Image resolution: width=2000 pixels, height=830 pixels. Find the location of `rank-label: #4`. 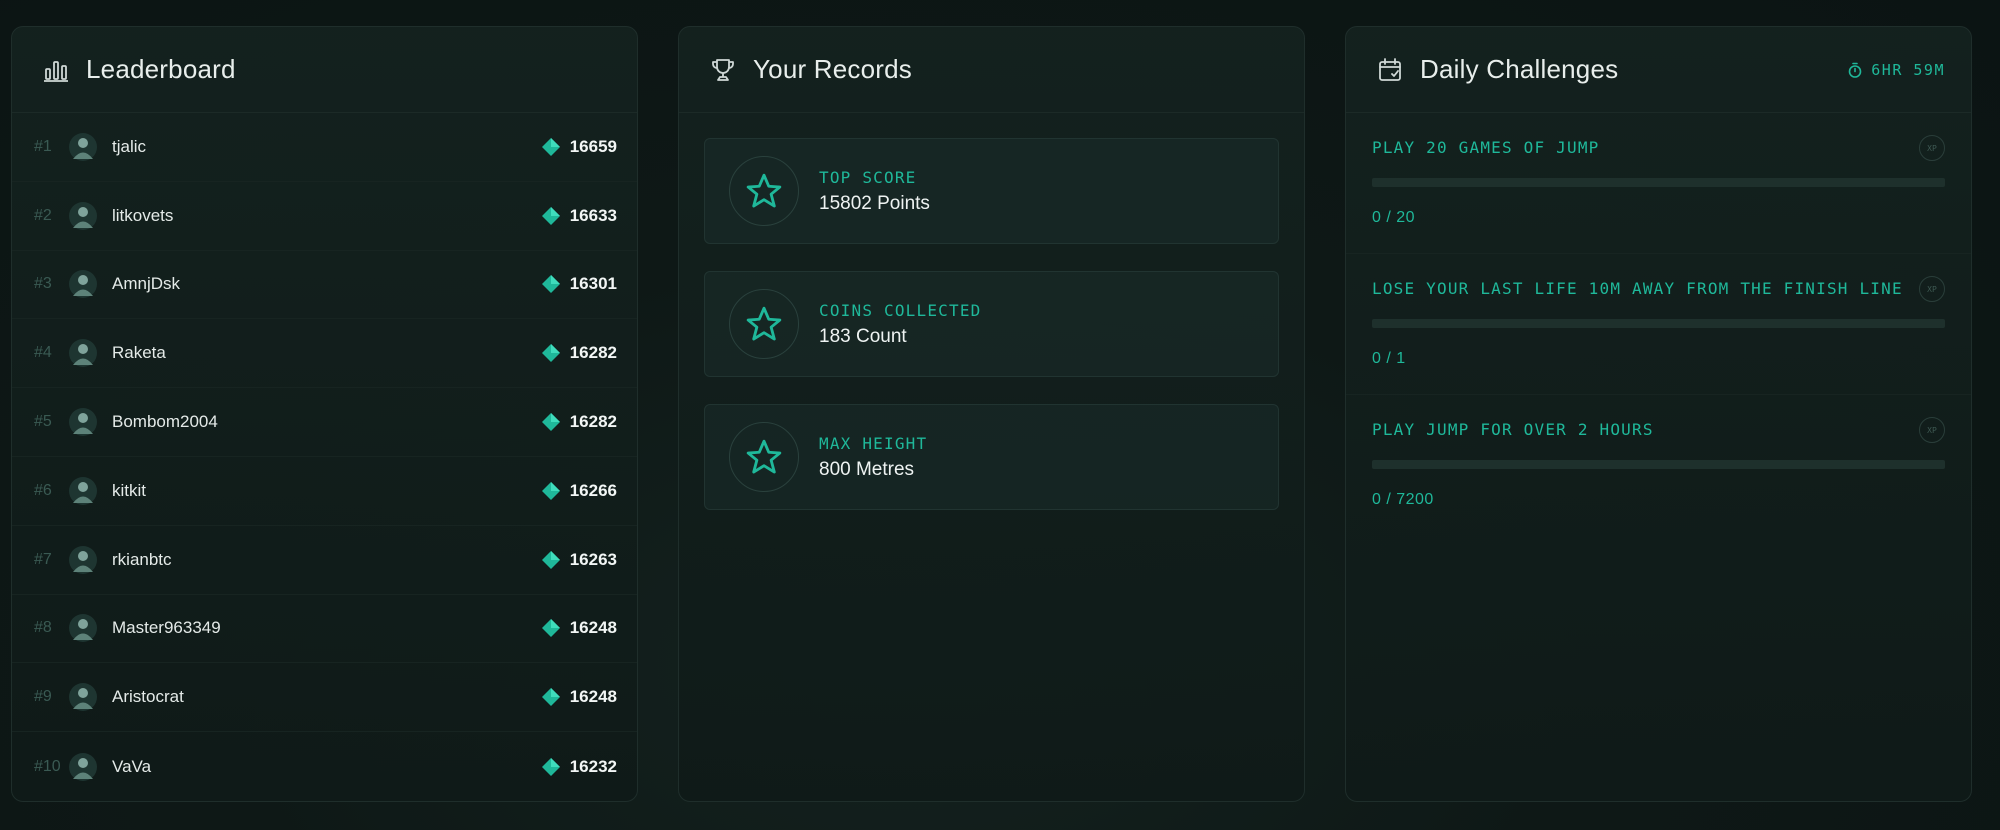

rank-label: #4 is located at coordinates (43, 353).